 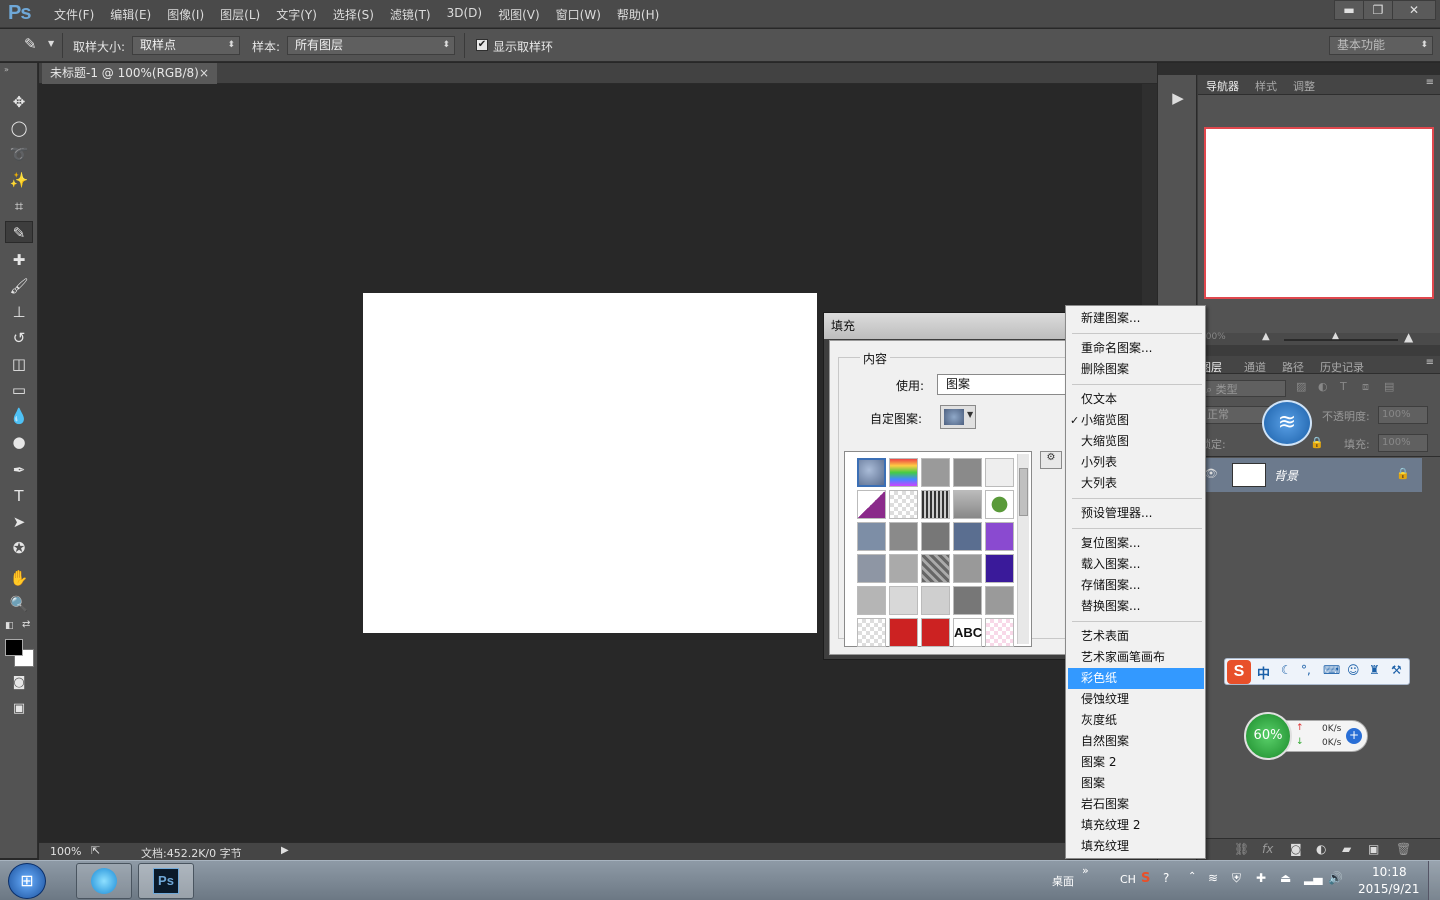 I want to click on volume-icon: 🔊, so click(x=1335, y=878).